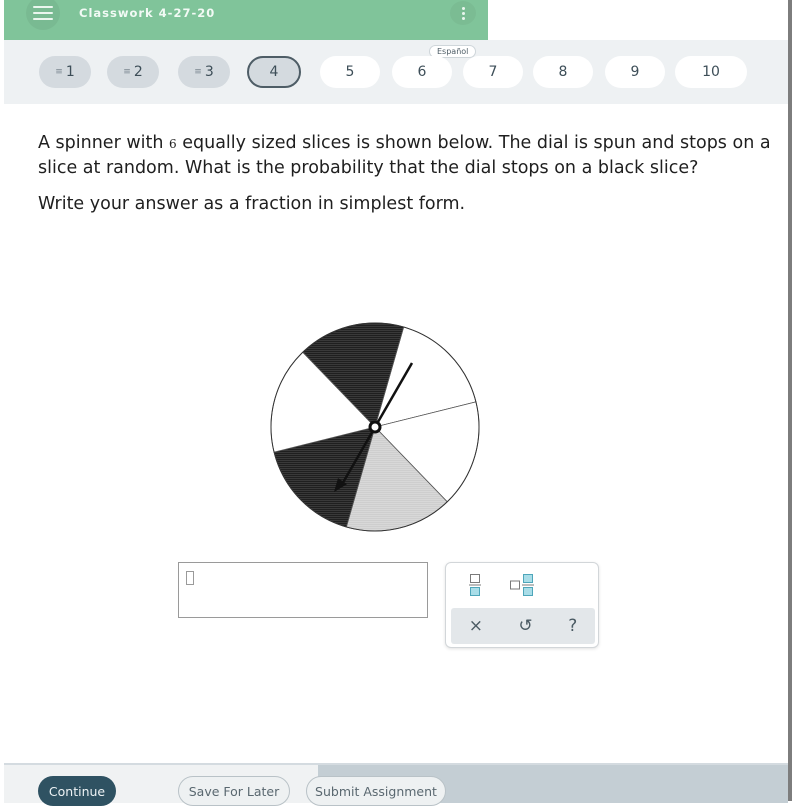  Describe the element at coordinates (522, 605) in the screenshot. I see `math-keypad: × ↺ ?` at that location.